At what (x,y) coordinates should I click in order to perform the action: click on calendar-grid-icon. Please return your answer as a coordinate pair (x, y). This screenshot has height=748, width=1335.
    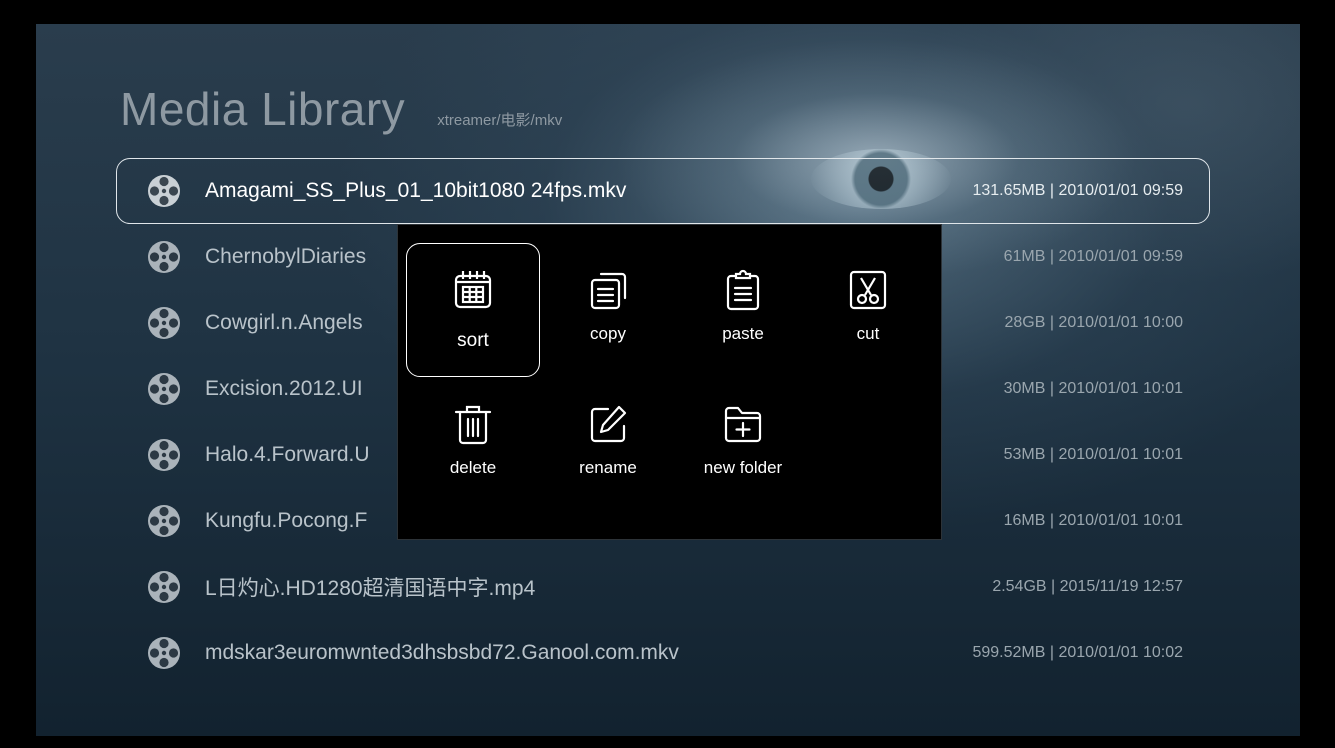
    Looking at the image, I should click on (473, 290).